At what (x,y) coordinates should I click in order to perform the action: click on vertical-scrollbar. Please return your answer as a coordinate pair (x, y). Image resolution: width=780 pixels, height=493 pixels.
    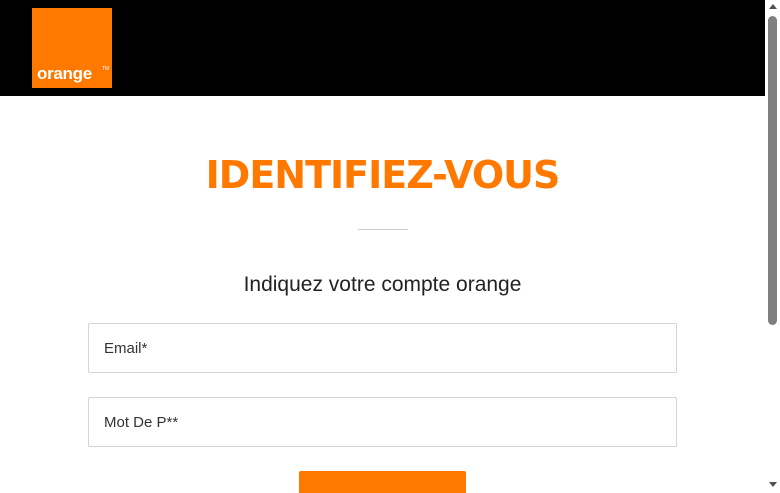
    Looking at the image, I should click on (772, 246).